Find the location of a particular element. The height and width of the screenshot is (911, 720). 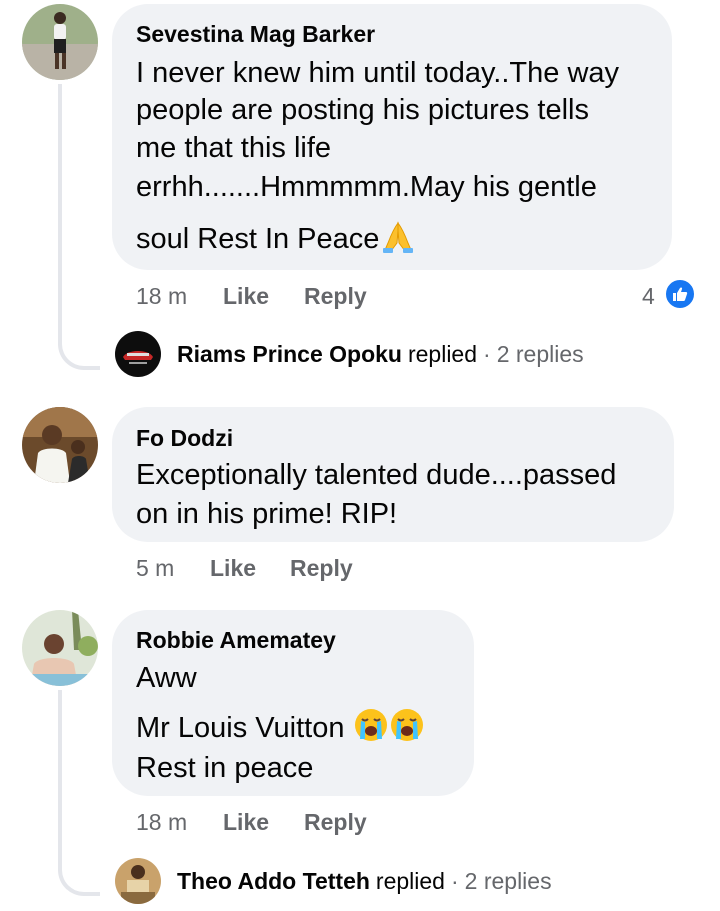

comment-text-line: people are posting his pictures tells is located at coordinates (362, 110).